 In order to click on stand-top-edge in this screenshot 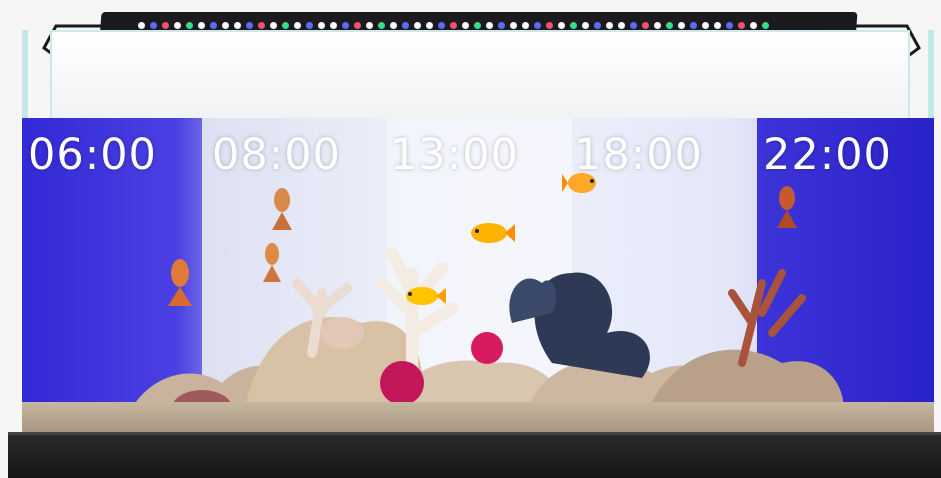, I will do `click(474, 433)`.